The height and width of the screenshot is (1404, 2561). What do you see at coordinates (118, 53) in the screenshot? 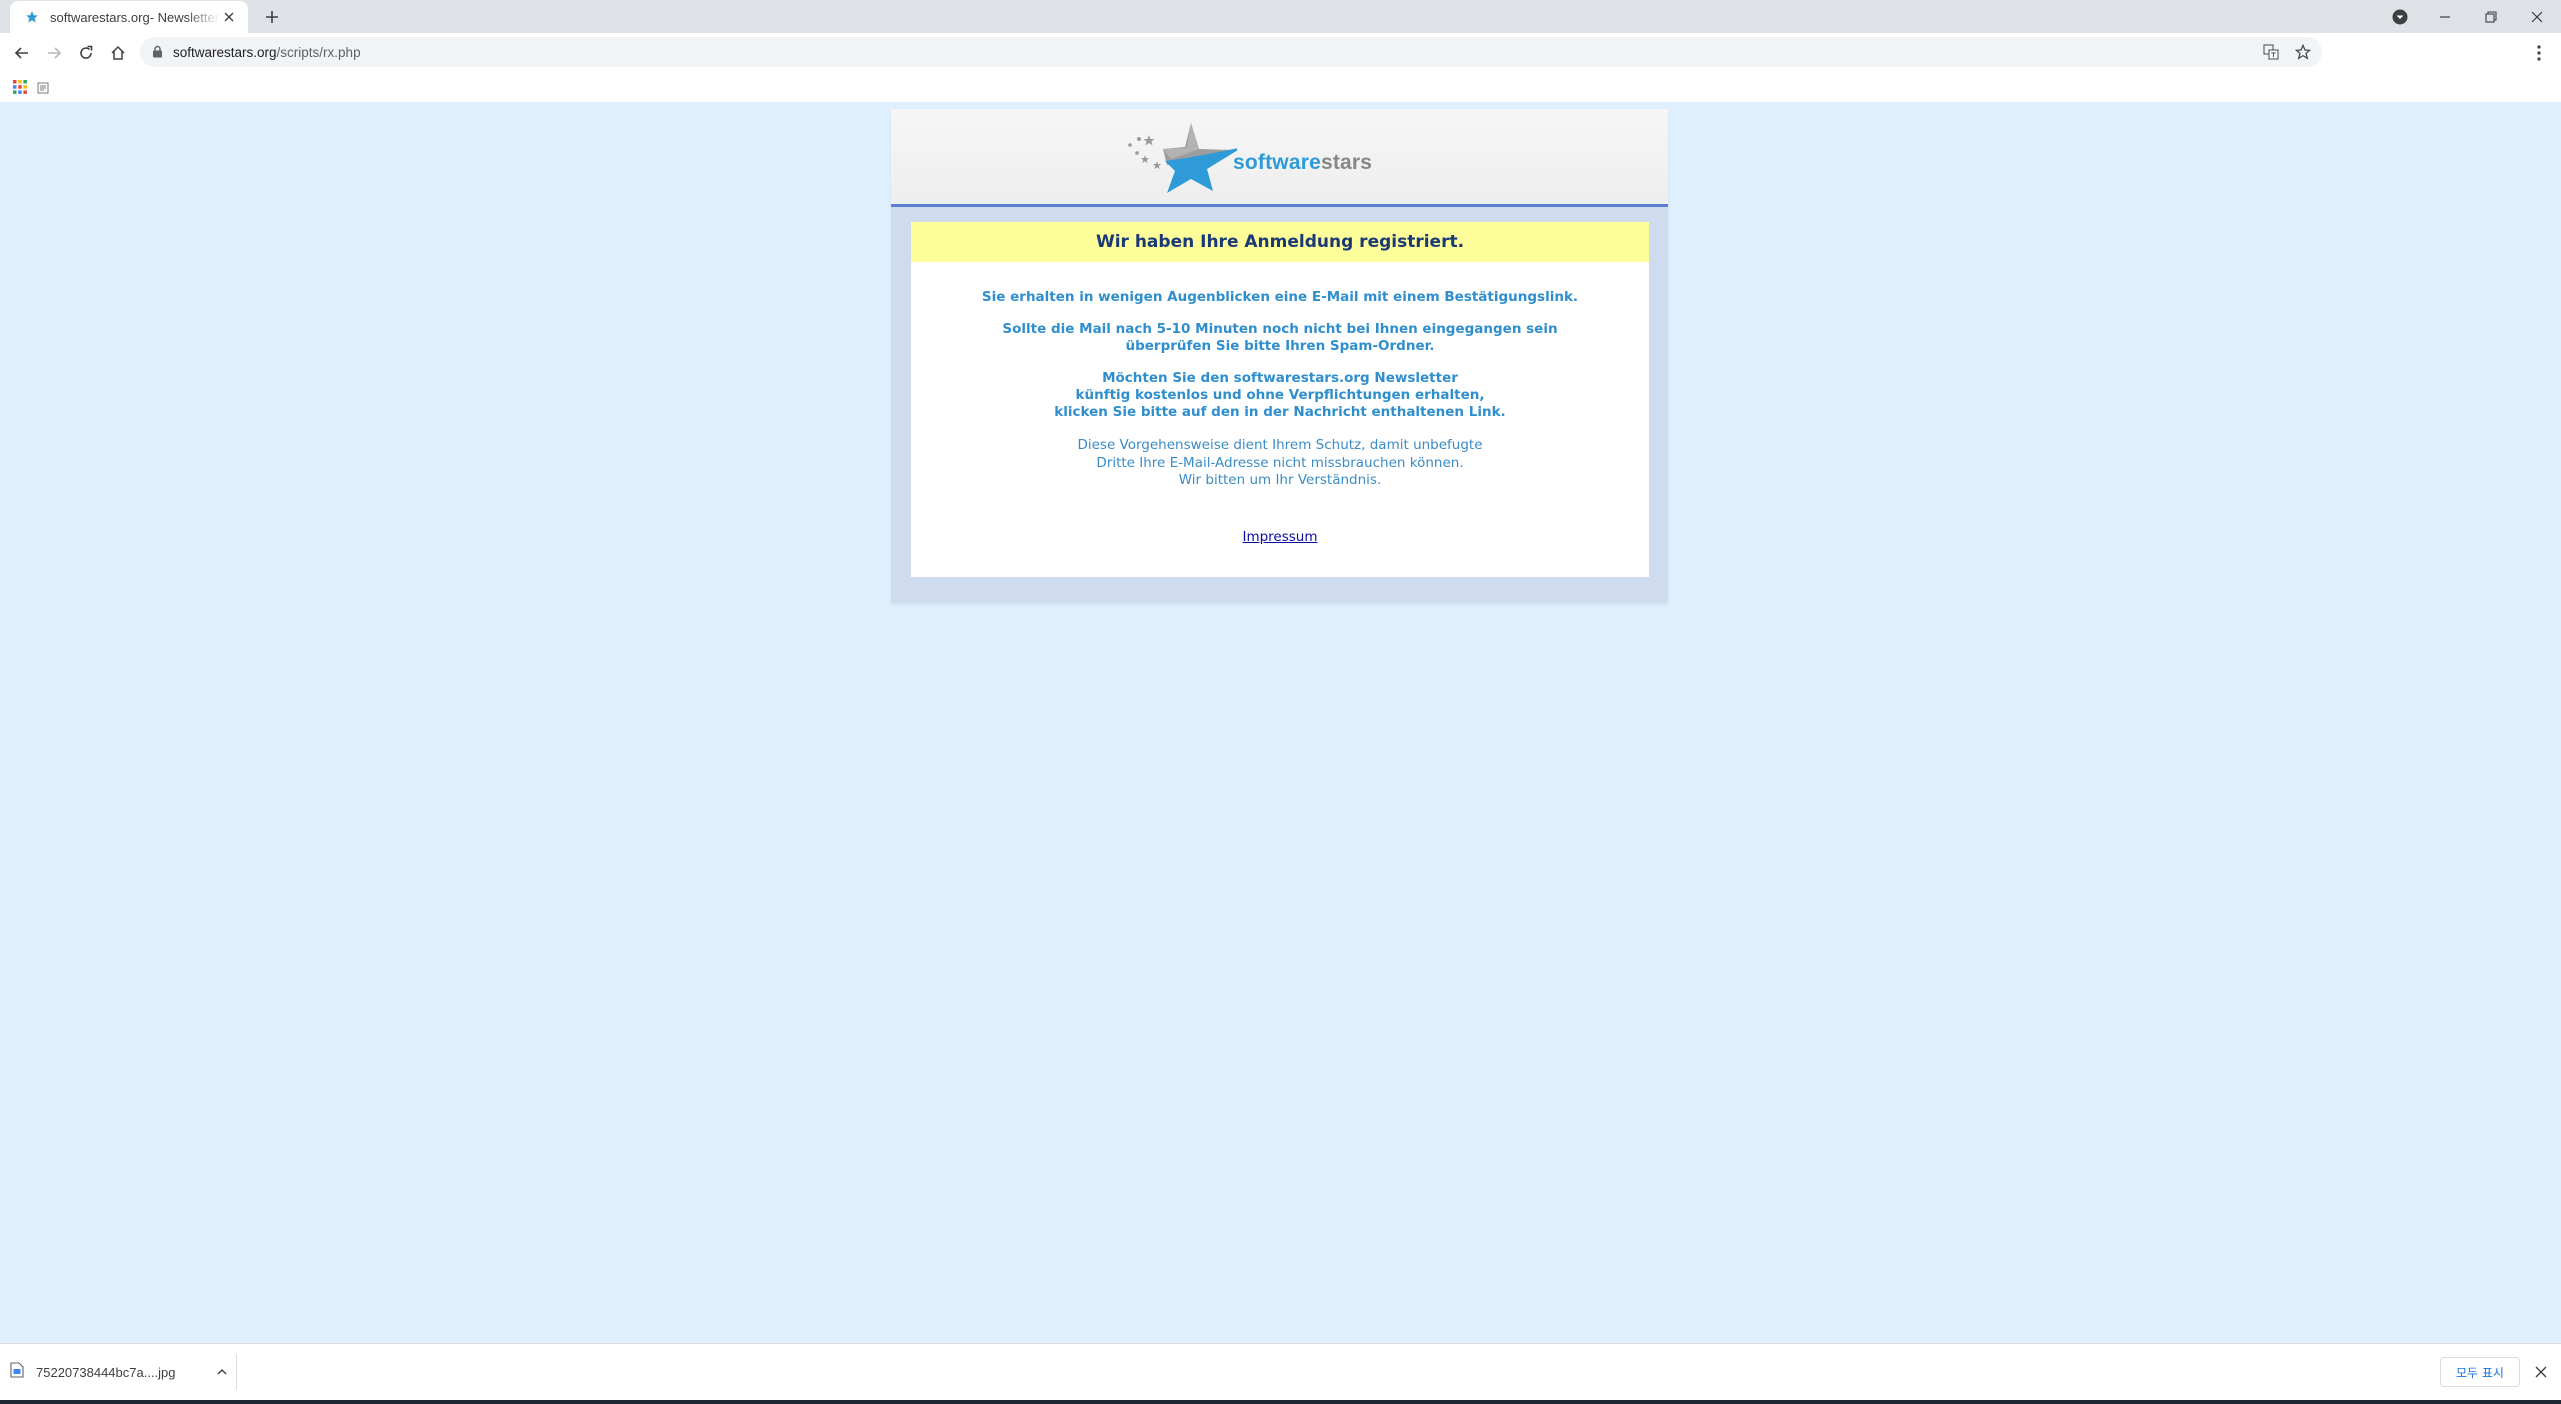
I see `home-button` at bounding box center [118, 53].